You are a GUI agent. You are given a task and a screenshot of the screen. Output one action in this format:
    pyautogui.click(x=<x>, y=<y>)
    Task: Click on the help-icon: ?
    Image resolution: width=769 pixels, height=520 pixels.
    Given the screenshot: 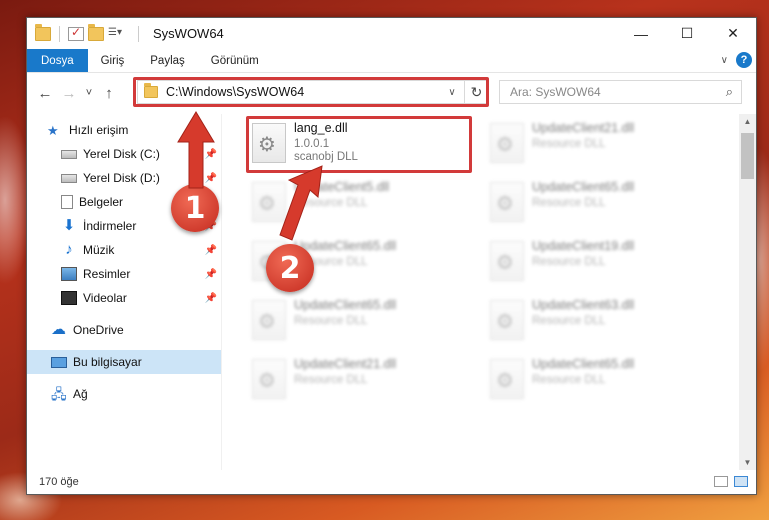 What is the action you would take?
    pyautogui.click(x=744, y=60)
    